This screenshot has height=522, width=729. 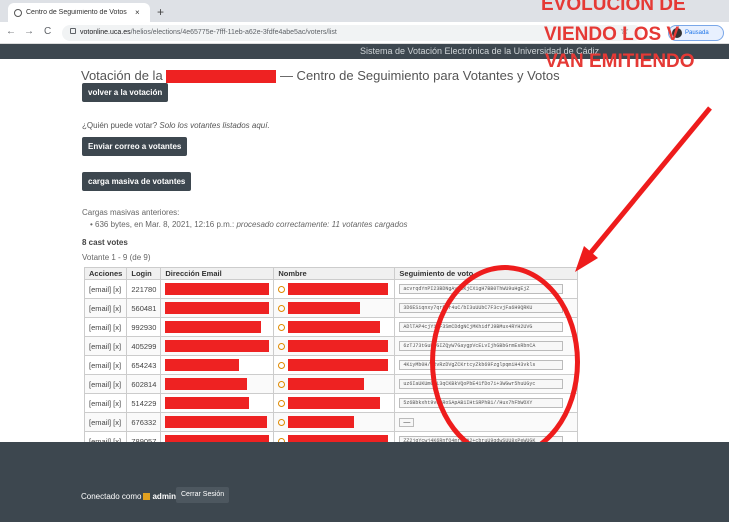 What do you see at coordinates (111, 496) in the screenshot?
I see `connected-as-label: Conectado como` at bounding box center [111, 496].